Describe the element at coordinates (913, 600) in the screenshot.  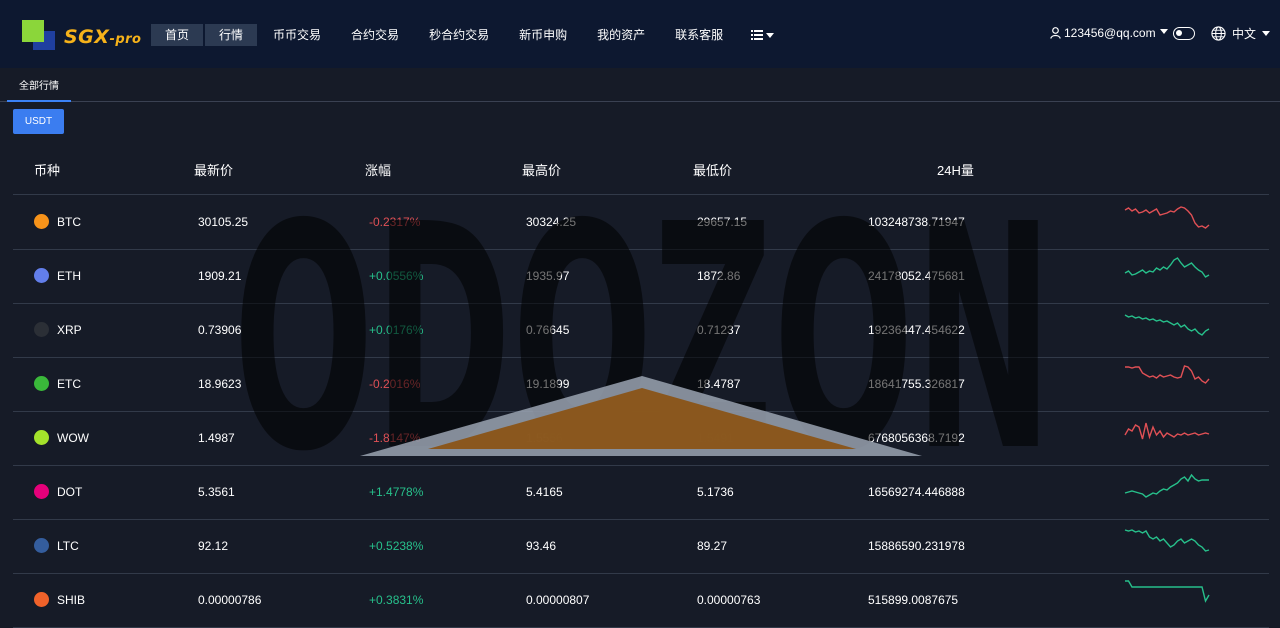
I see `volume-24h: 515899.0087675` at that location.